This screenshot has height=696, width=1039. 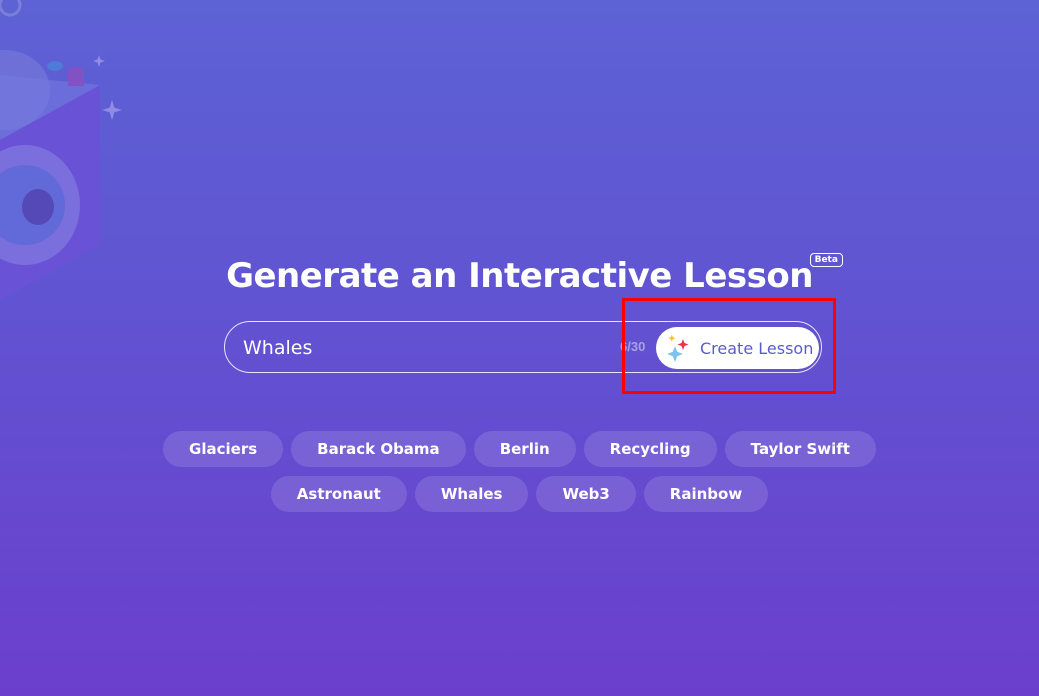 What do you see at coordinates (471, 494) in the screenshot?
I see `suggestion-chip-whales: Whales` at bounding box center [471, 494].